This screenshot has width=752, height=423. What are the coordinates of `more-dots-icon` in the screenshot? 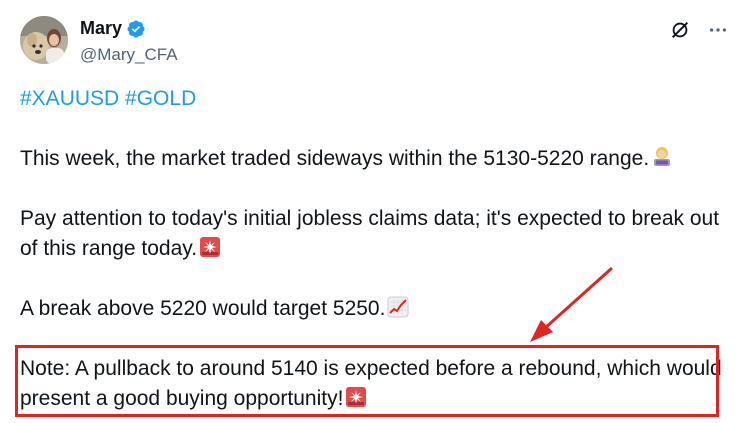 It's located at (718, 30).